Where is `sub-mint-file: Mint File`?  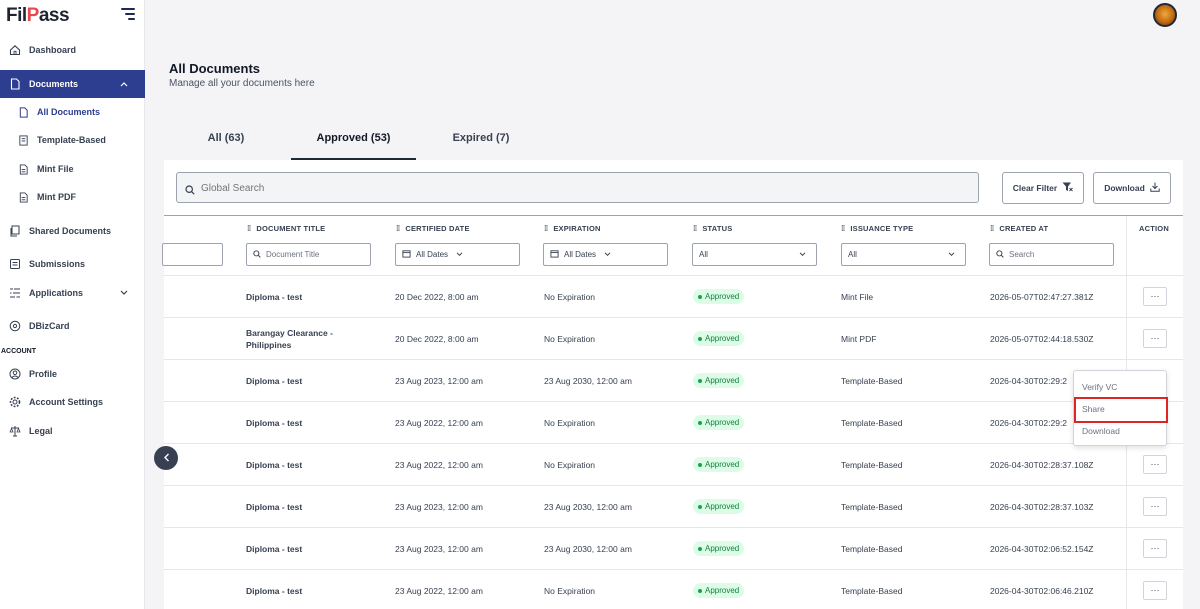 sub-mint-file: Mint File is located at coordinates (72, 169).